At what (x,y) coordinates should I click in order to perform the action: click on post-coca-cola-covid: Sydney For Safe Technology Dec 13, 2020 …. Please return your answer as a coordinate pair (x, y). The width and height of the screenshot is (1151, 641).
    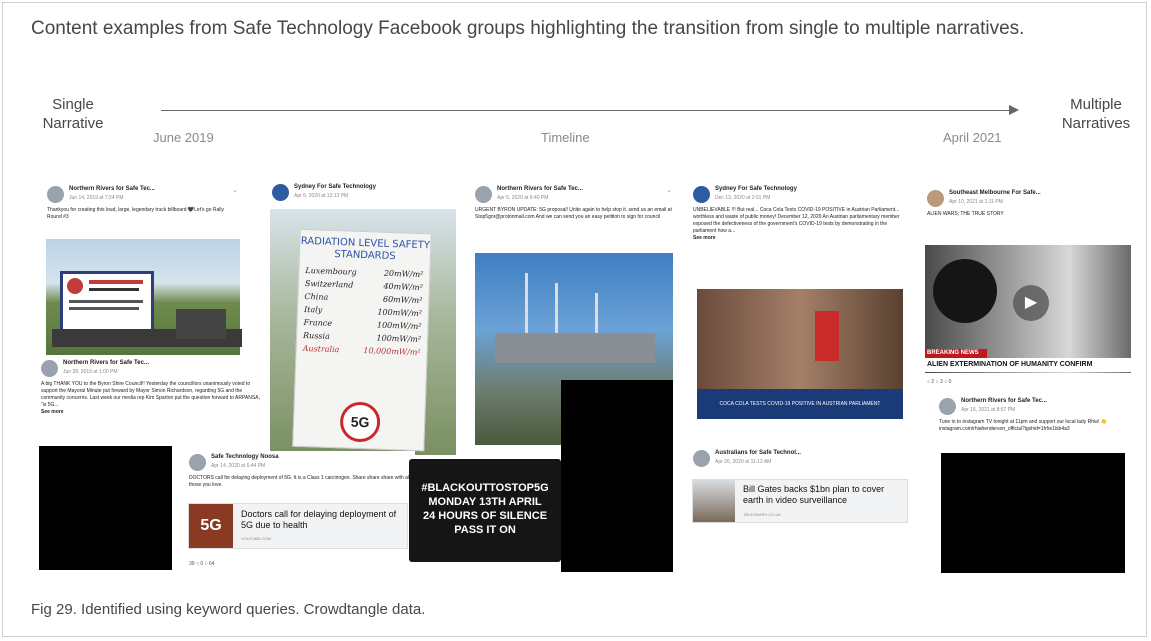
    Looking at the image, I should click on (800, 309).